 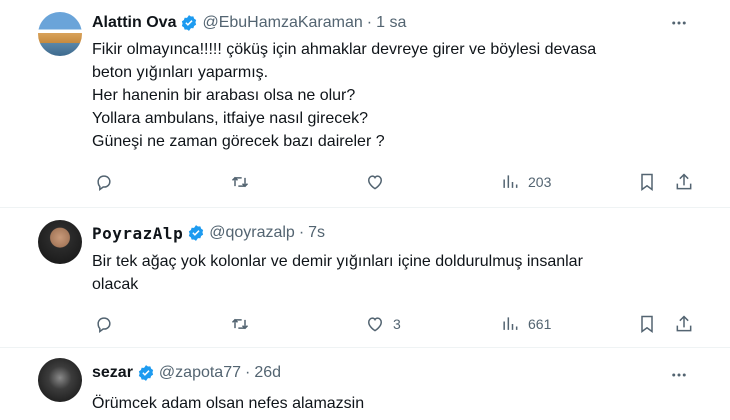 What do you see at coordinates (525, 182) in the screenshot?
I see `views-button: 203` at bounding box center [525, 182].